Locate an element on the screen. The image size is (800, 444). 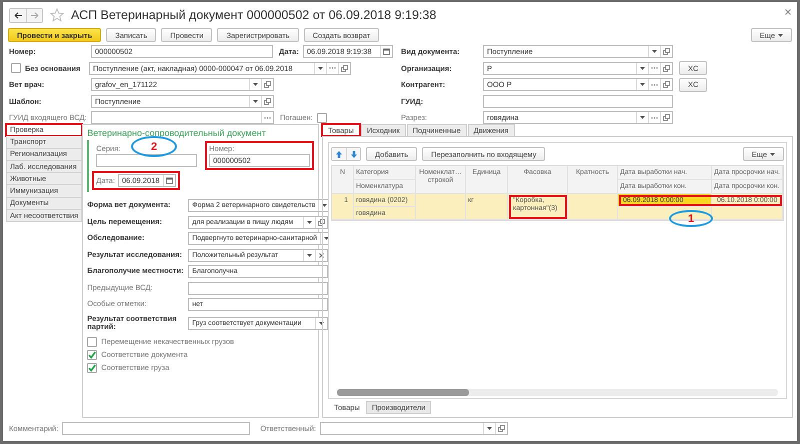
up-arrow-icon is located at coordinates (339, 154).